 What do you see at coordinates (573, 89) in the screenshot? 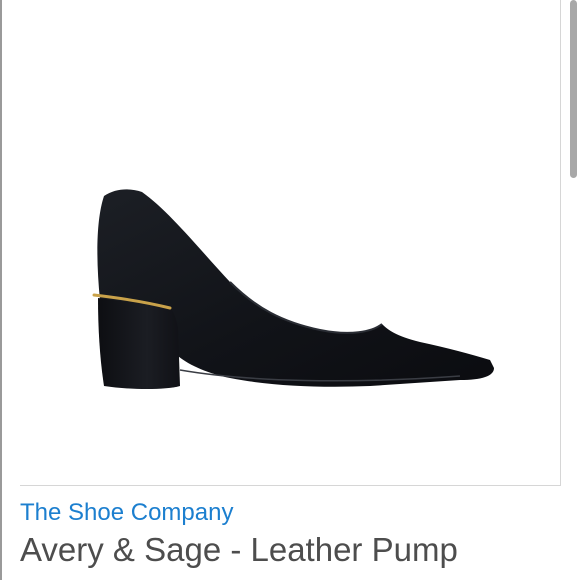
I see `scrollbar-thumb` at bounding box center [573, 89].